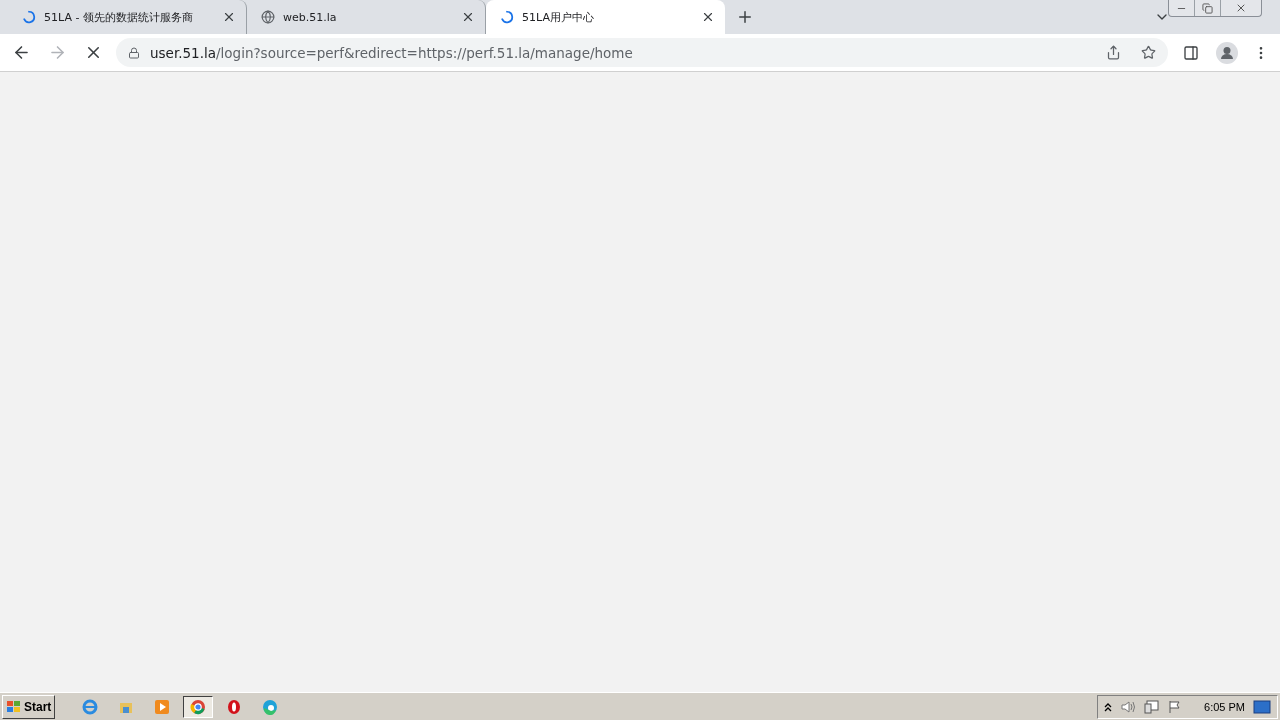 The image size is (1280, 720). I want to click on profile-avatar-icon, so click(1227, 52).